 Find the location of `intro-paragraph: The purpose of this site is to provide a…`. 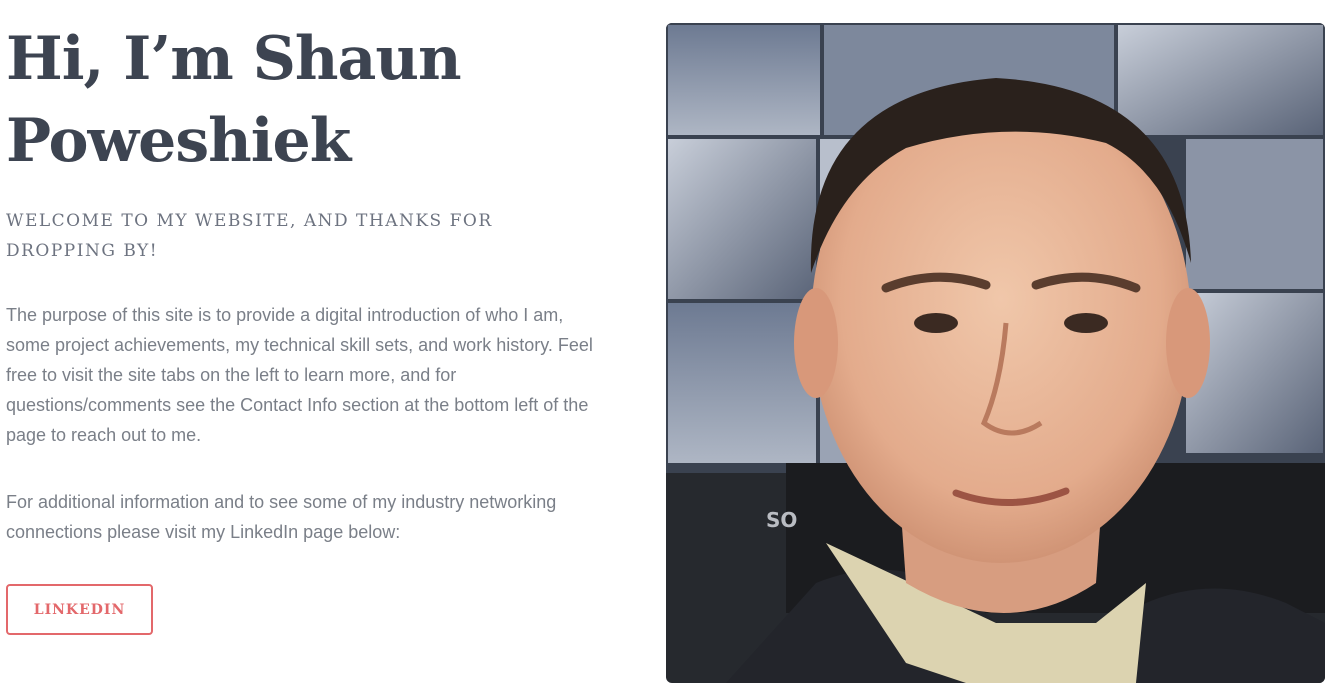

intro-paragraph: The purpose of this site is to provide a… is located at coordinates (299, 375).